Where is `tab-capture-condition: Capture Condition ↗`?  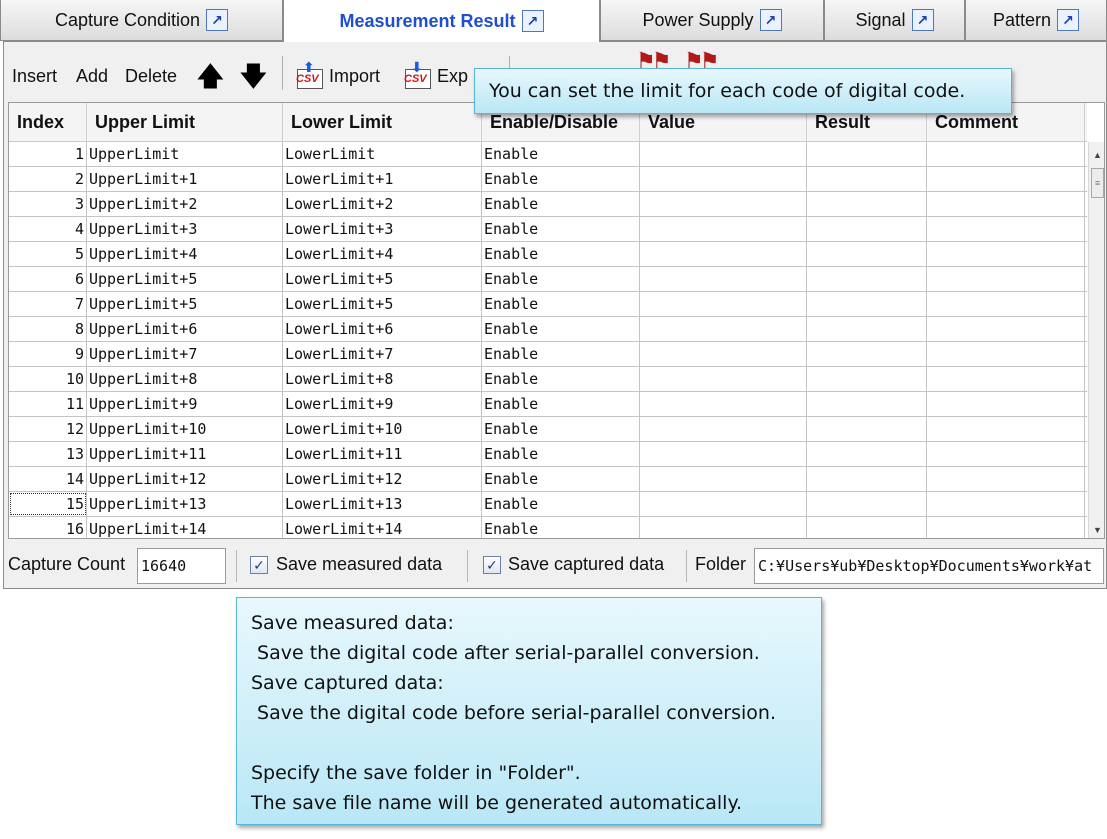 tab-capture-condition: Capture Condition ↗ is located at coordinates (141, 20).